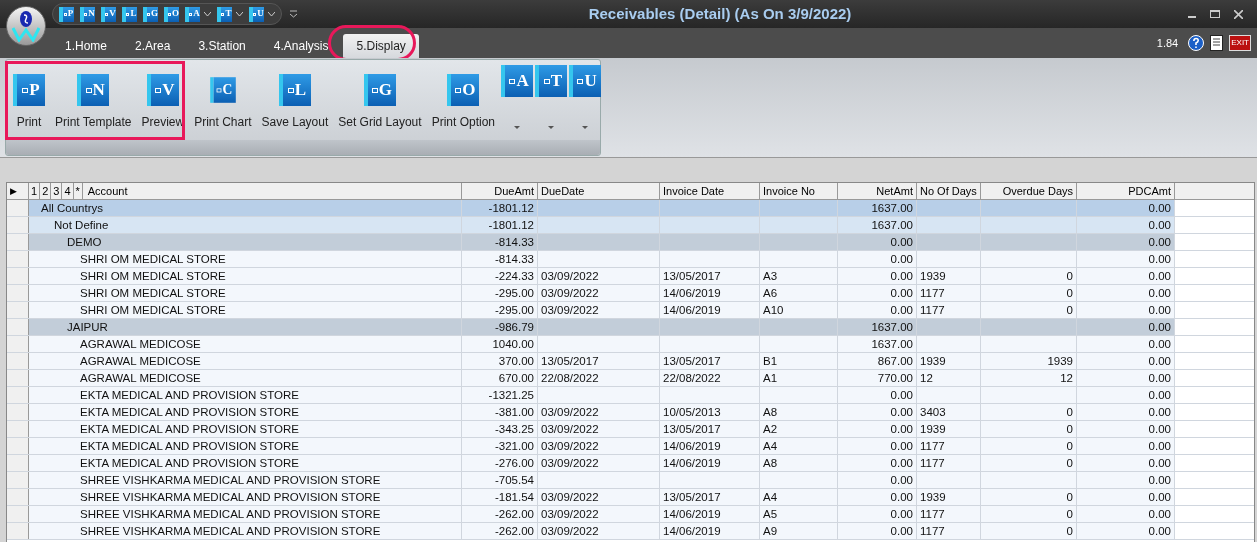 Image resolution: width=1257 pixels, height=542 pixels. What do you see at coordinates (46, 191) in the screenshot?
I see `level-button: 2` at bounding box center [46, 191].